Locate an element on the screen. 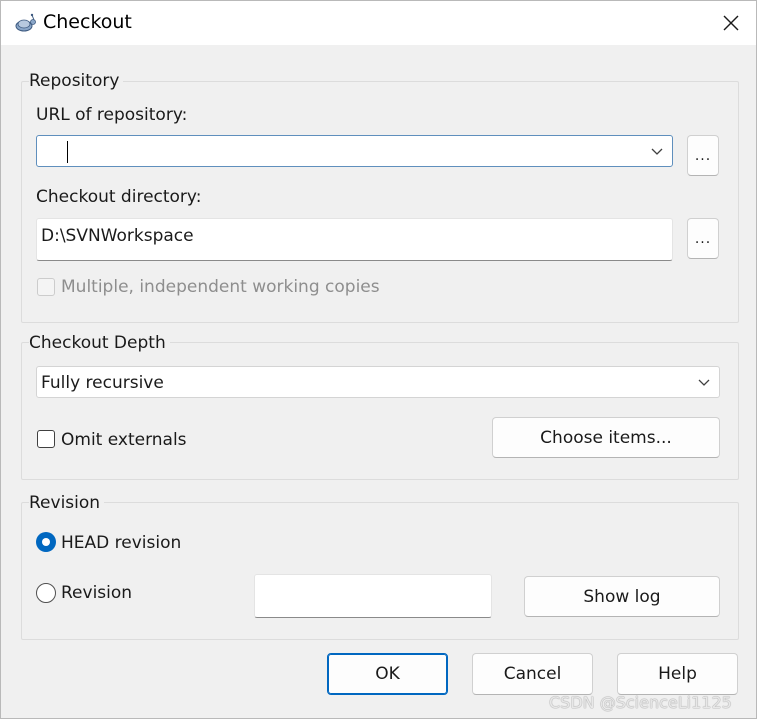 The width and height of the screenshot is (757, 719). title-bar: Checkout is located at coordinates (378, 23).